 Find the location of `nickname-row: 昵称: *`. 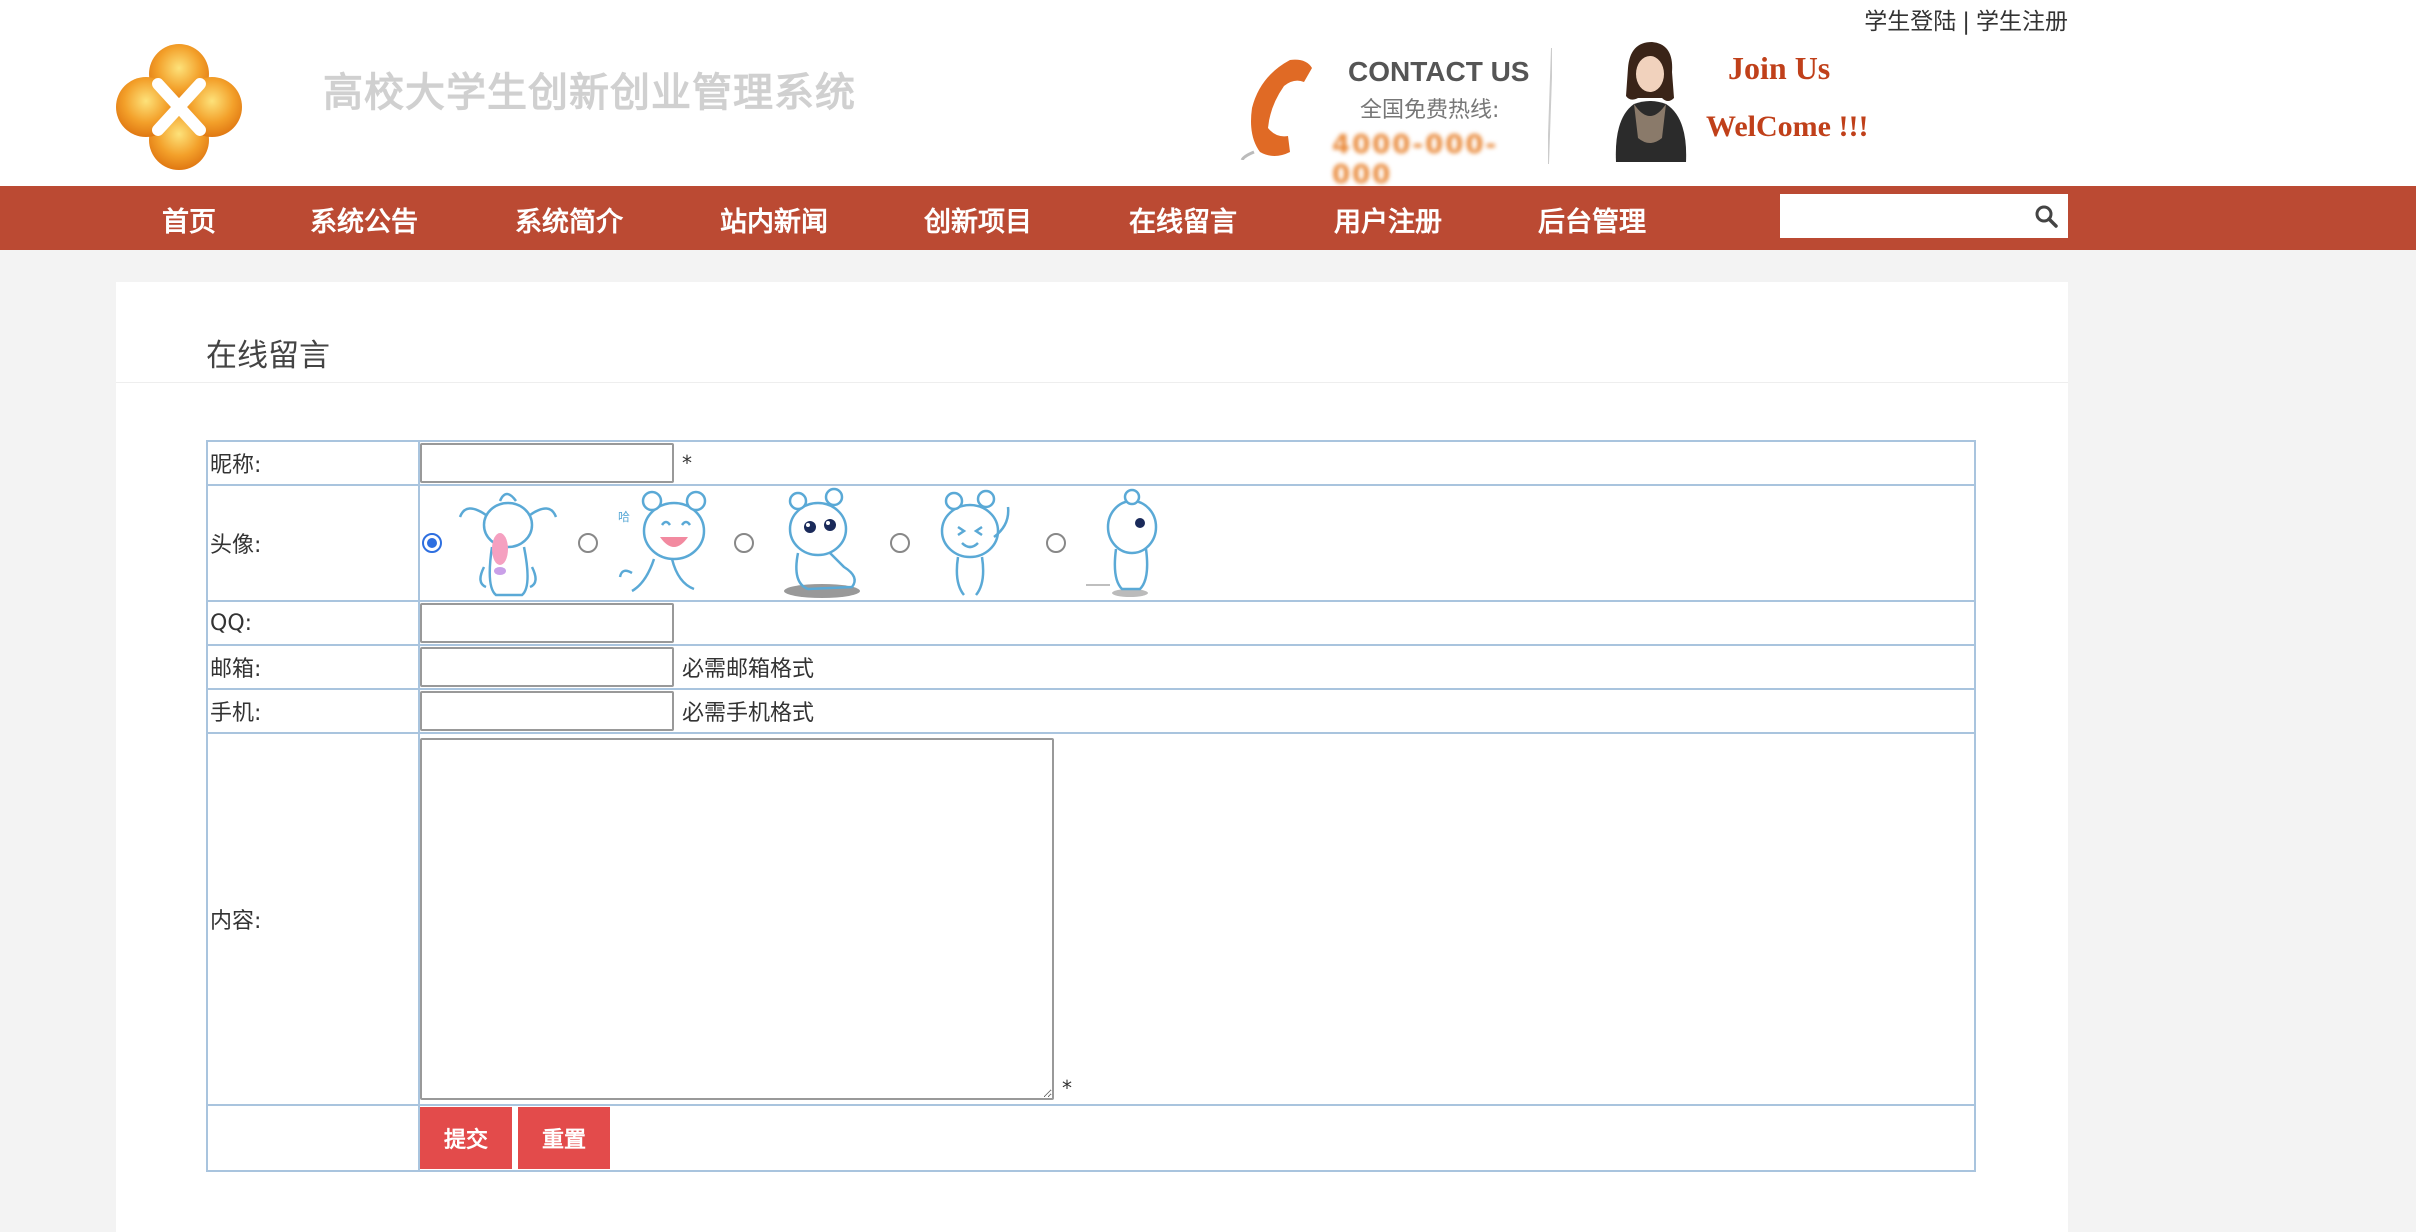

nickname-row: 昵称: * is located at coordinates (1091, 463).